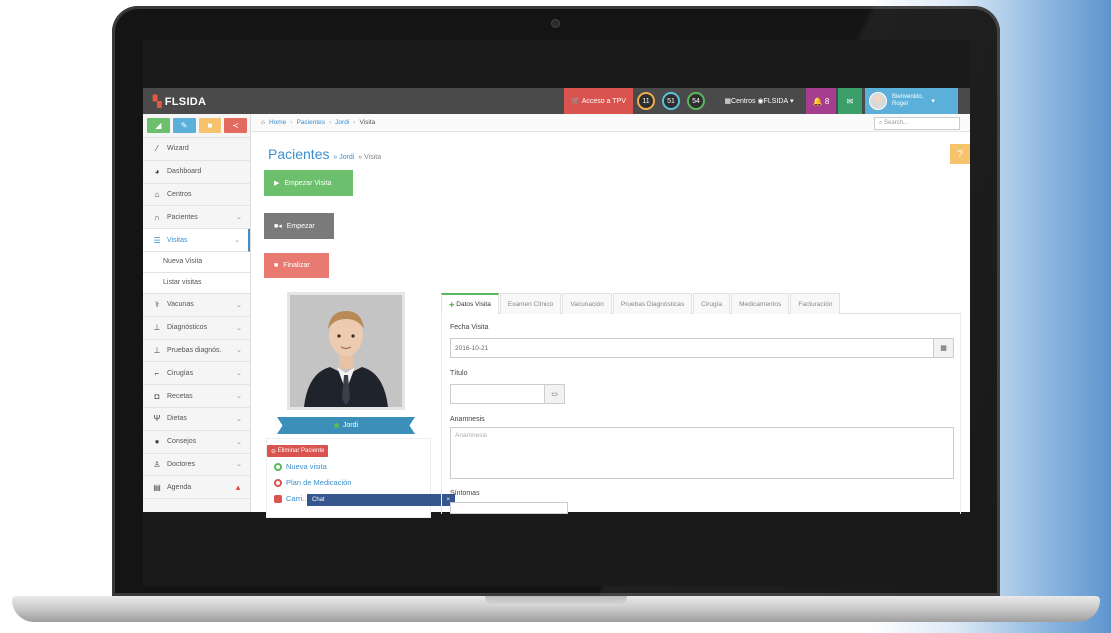 The width and height of the screenshot is (1111, 633). I want to click on sintomas-label: Síntomas, so click(465, 493).